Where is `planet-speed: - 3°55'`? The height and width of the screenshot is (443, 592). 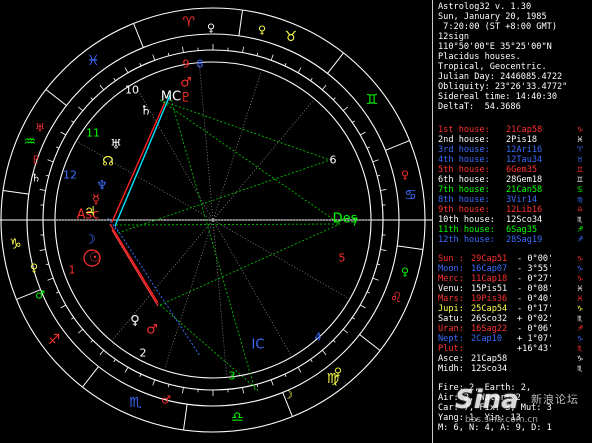
planet-speed: - 3°55' is located at coordinates (535, 269).